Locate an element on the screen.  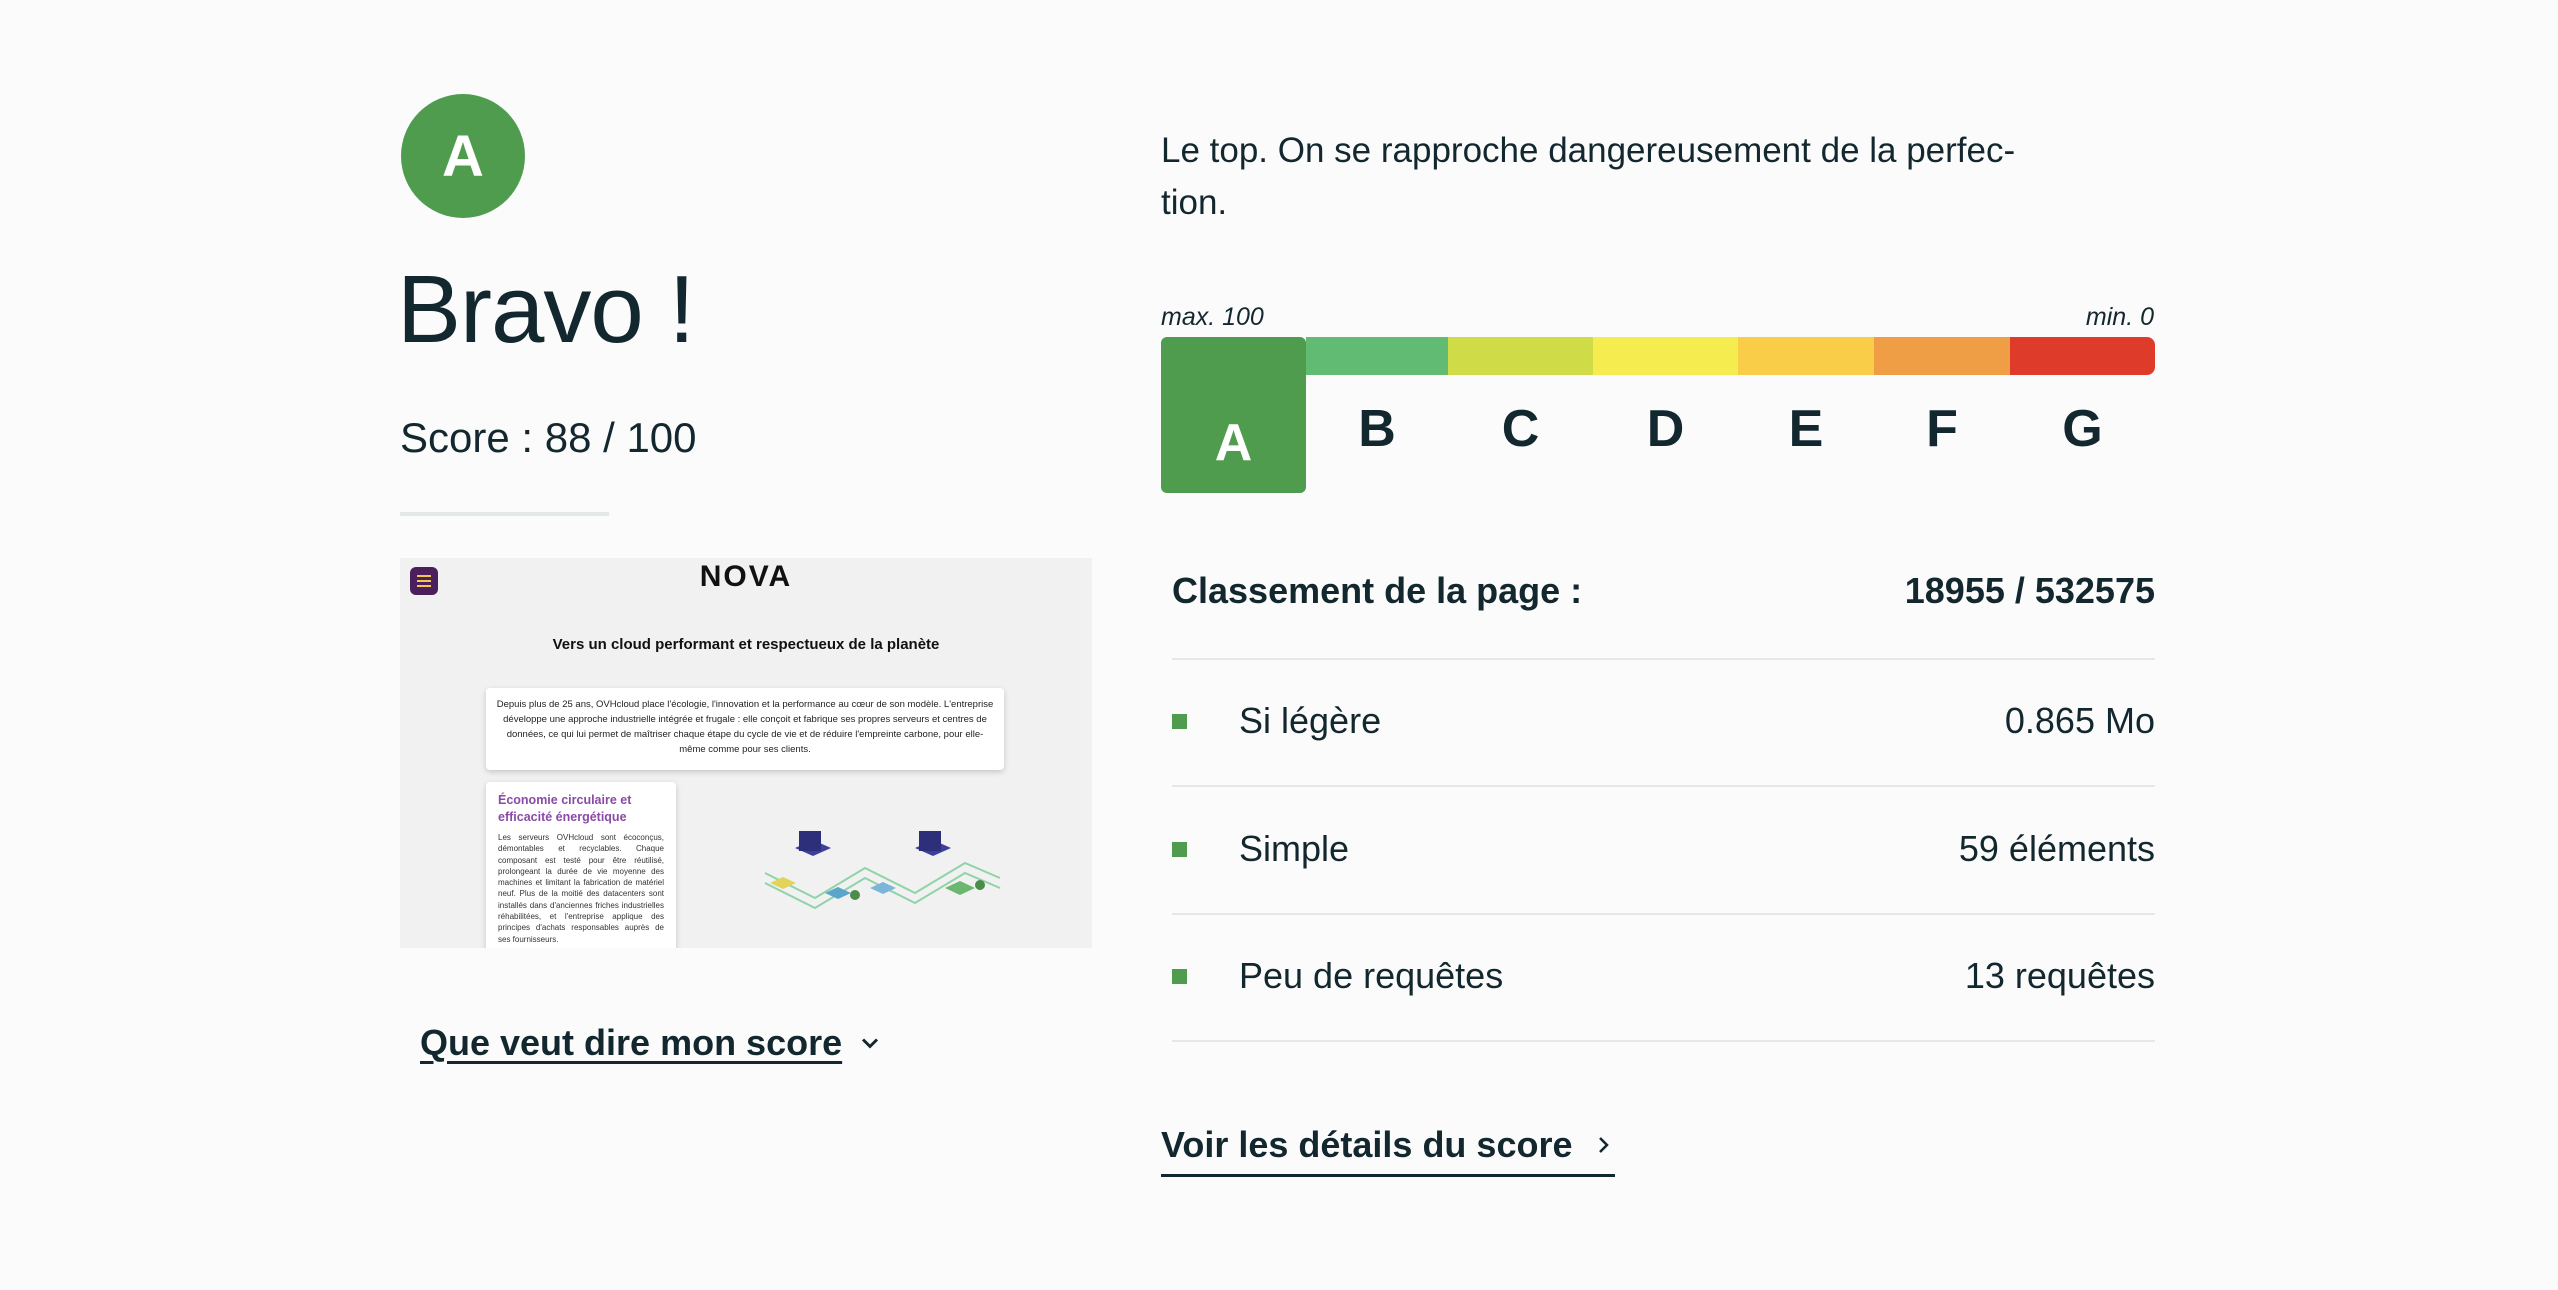
grade-scale: A B C D E F G is located at coordinates (1658, 415).